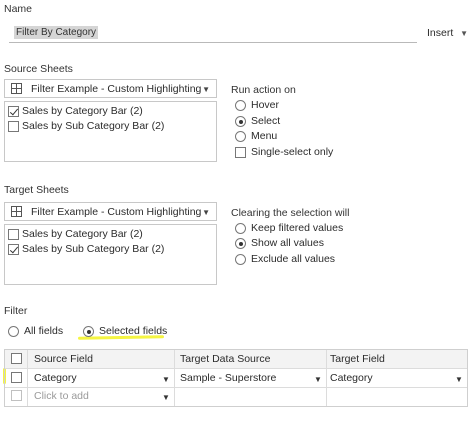 The height and width of the screenshot is (430, 474). Describe the element at coordinates (297, 228) in the screenshot. I see `radio-label: Keep filtered values` at that location.